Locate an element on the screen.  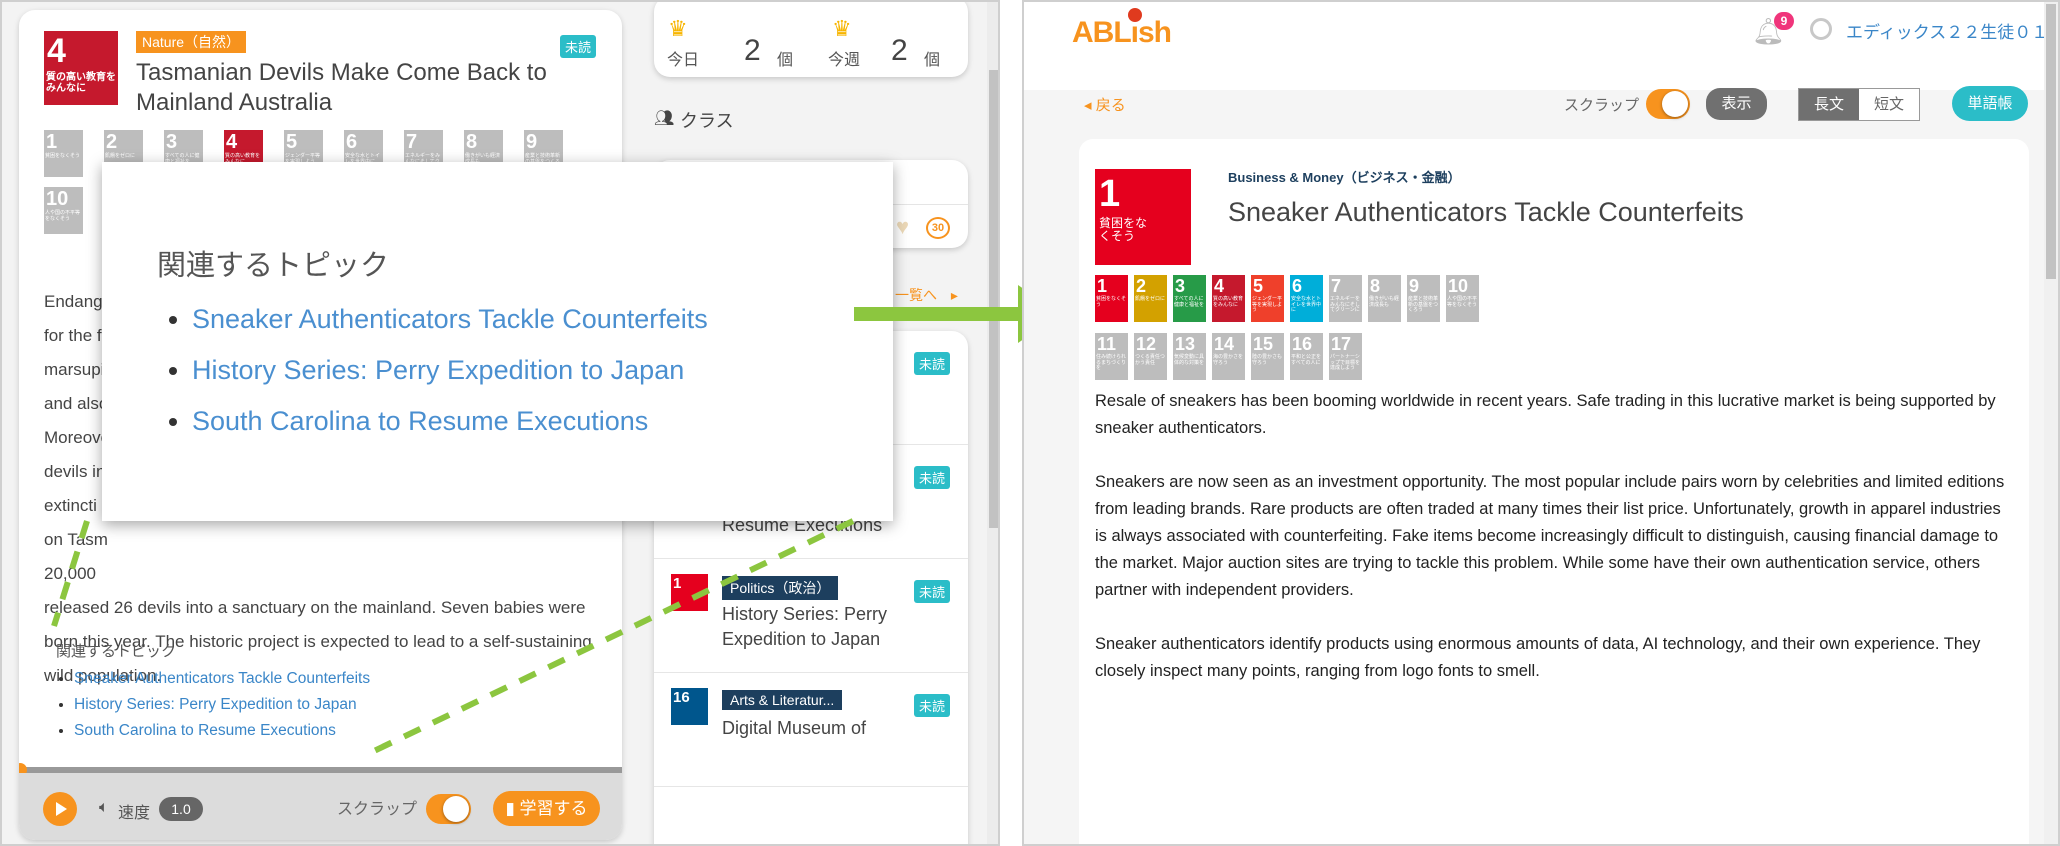
sdg-tile: 1 貧困をなくそう is located at coordinates (1111, 298).